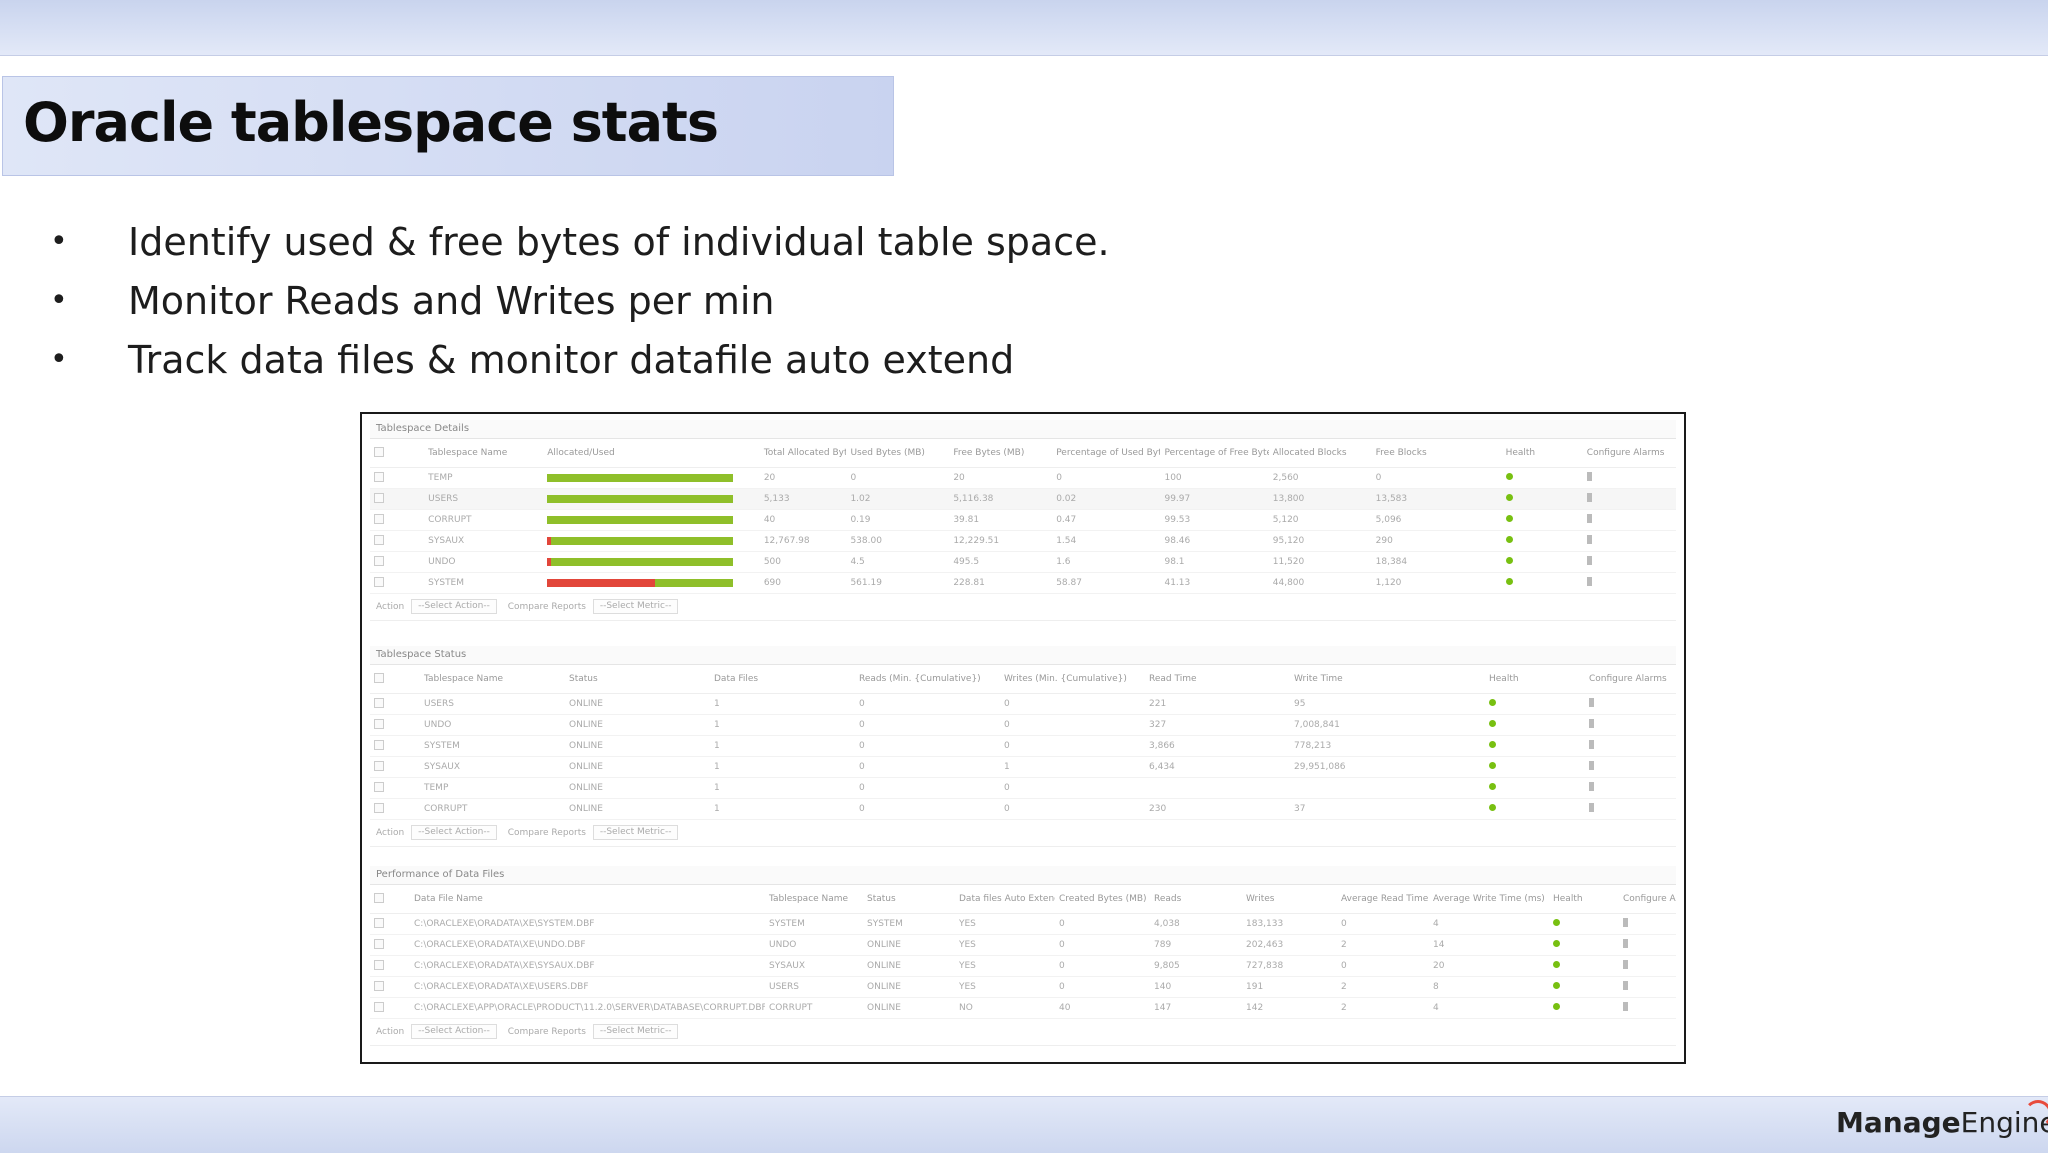  Describe the element at coordinates (898, 520) in the screenshot. I see `table-cell: 0.19` at that location.